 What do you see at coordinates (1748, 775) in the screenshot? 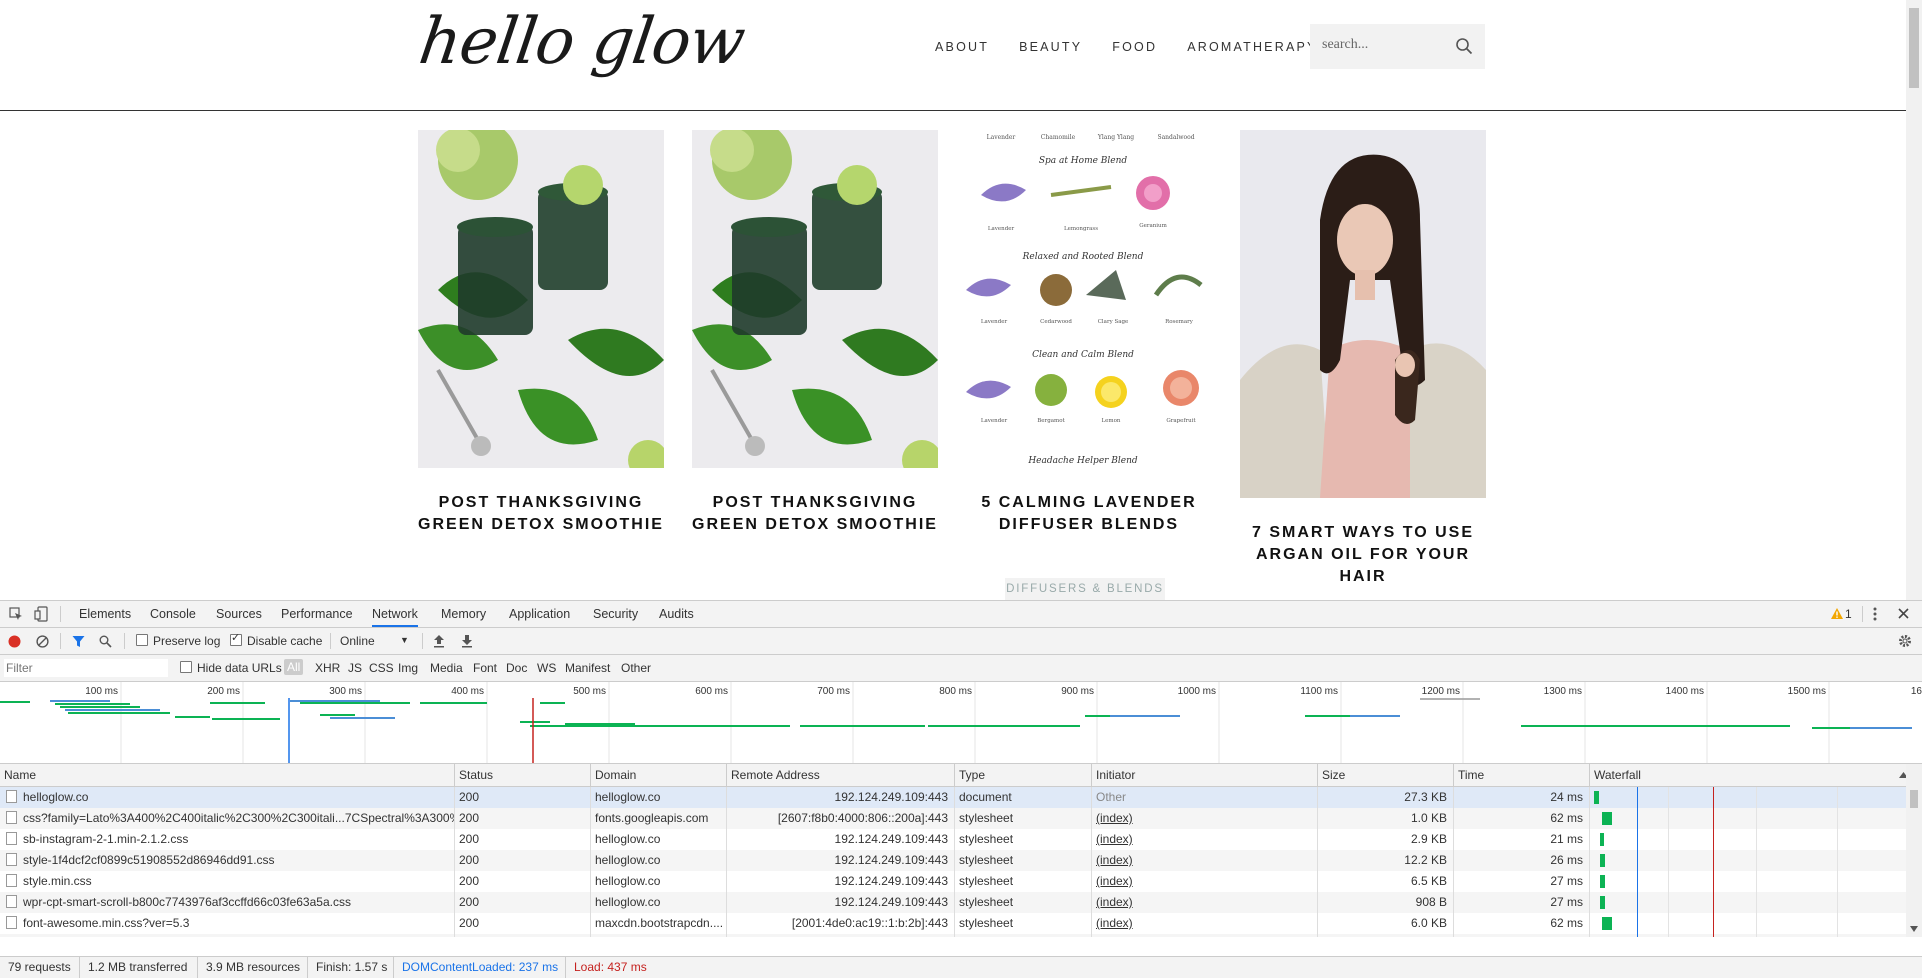
I see `column-waterfall: Waterfall` at bounding box center [1748, 775].